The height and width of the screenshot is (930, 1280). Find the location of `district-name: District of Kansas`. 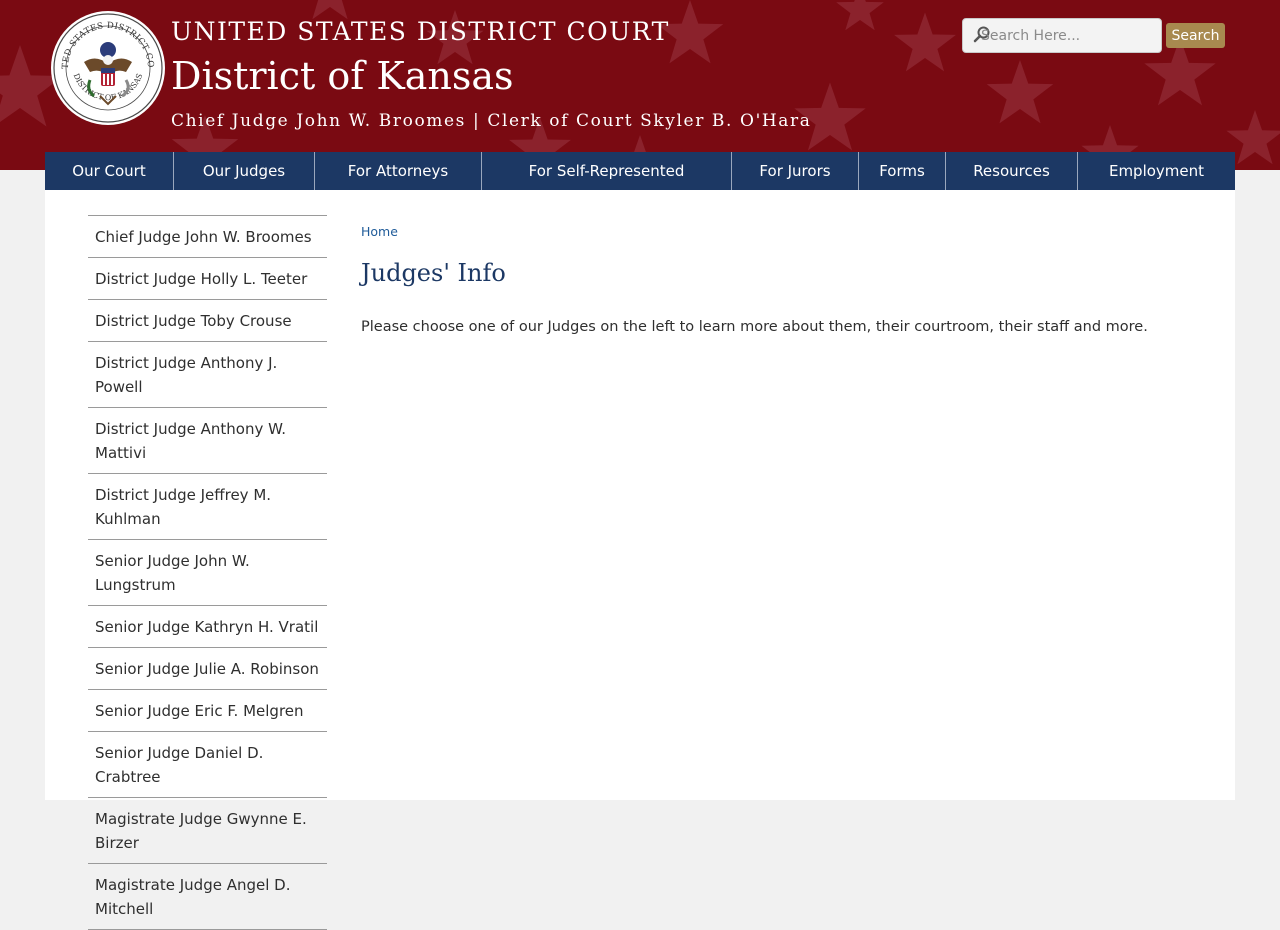

district-name: District of Kansas is located at coordinates (491, 76).